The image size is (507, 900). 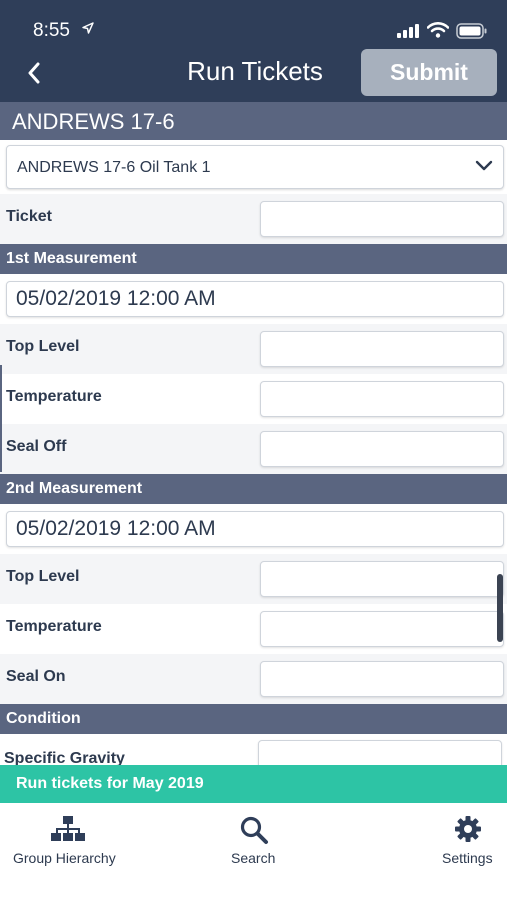 What do you see at coordinates (88, 28) in the screenshot?
I see `location-arrow-icon` at bounding box center [88, 28].